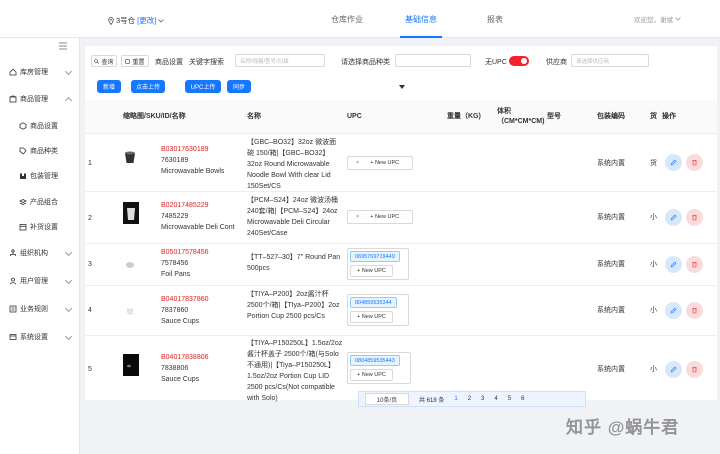  What do you see at coordinates (669, 116) in the screenshot?
I see `col-ops: 操作` at bounding box center [669, 116].